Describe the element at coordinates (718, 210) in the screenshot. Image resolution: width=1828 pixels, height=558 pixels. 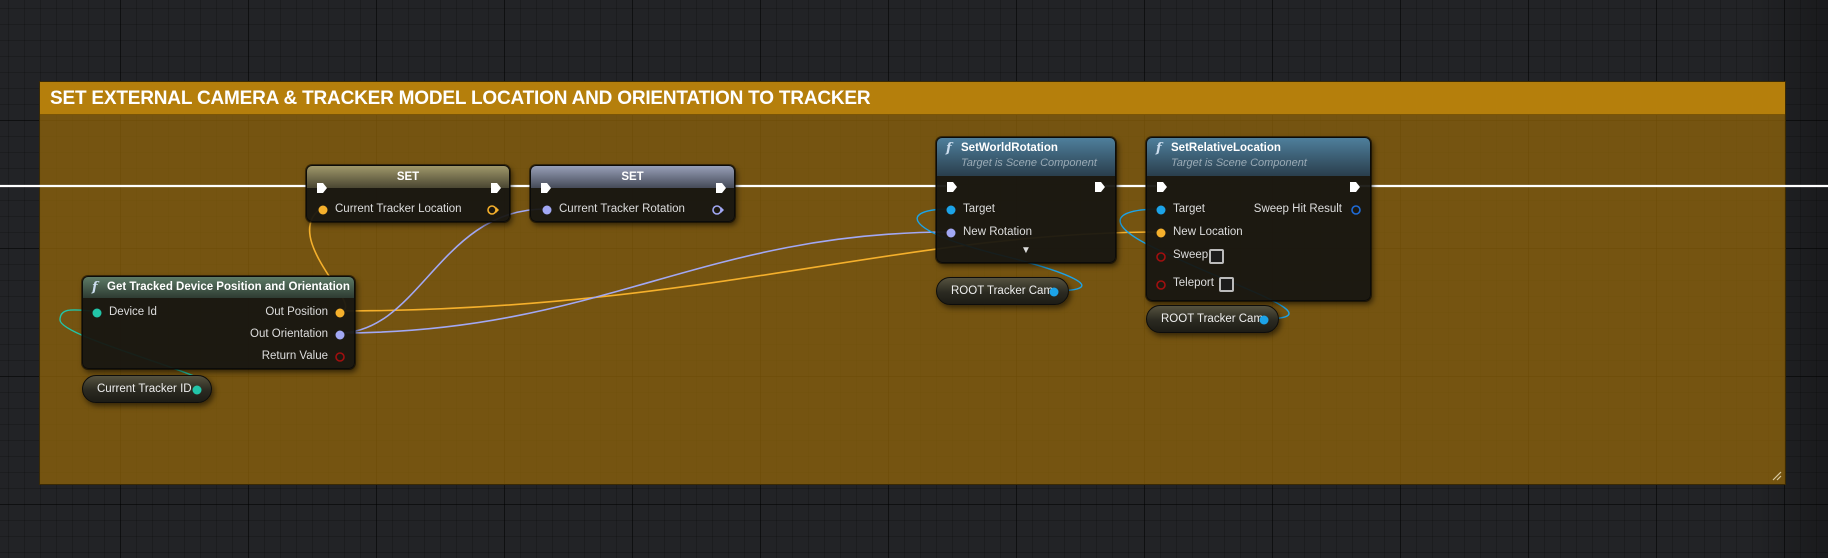
I see `rotator-out-pin-icon` at that location.